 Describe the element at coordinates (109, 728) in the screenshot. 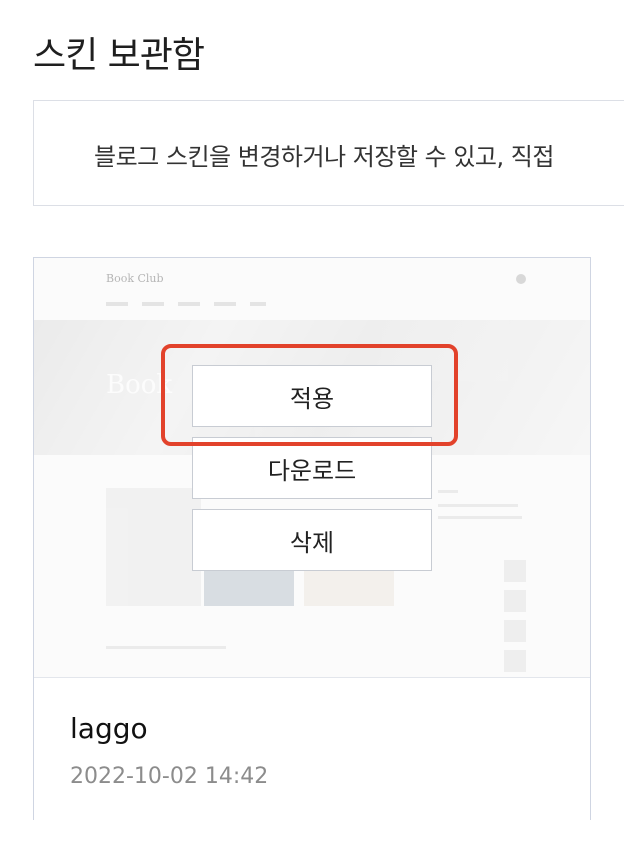

I see `skin-name: laggo` at that location.